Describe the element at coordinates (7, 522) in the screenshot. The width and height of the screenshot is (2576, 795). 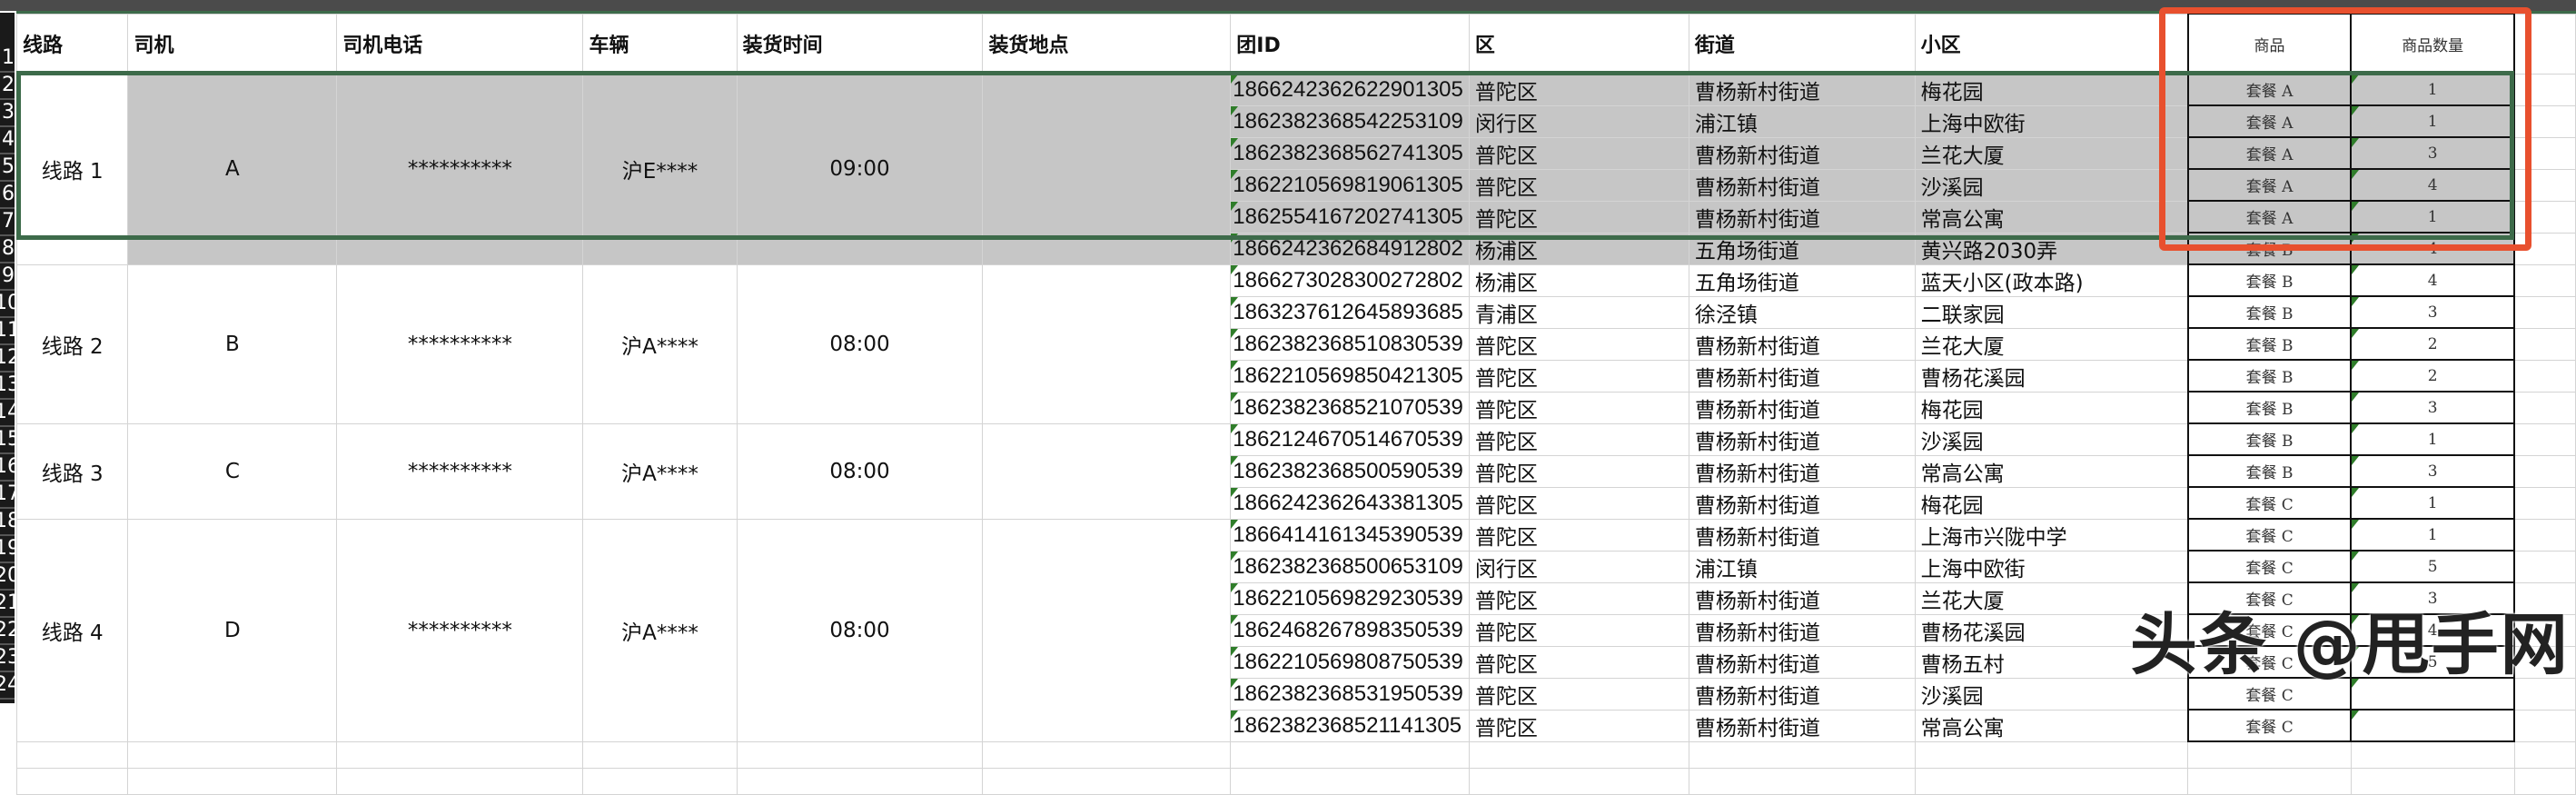
I see `row-number: 18` at that location.